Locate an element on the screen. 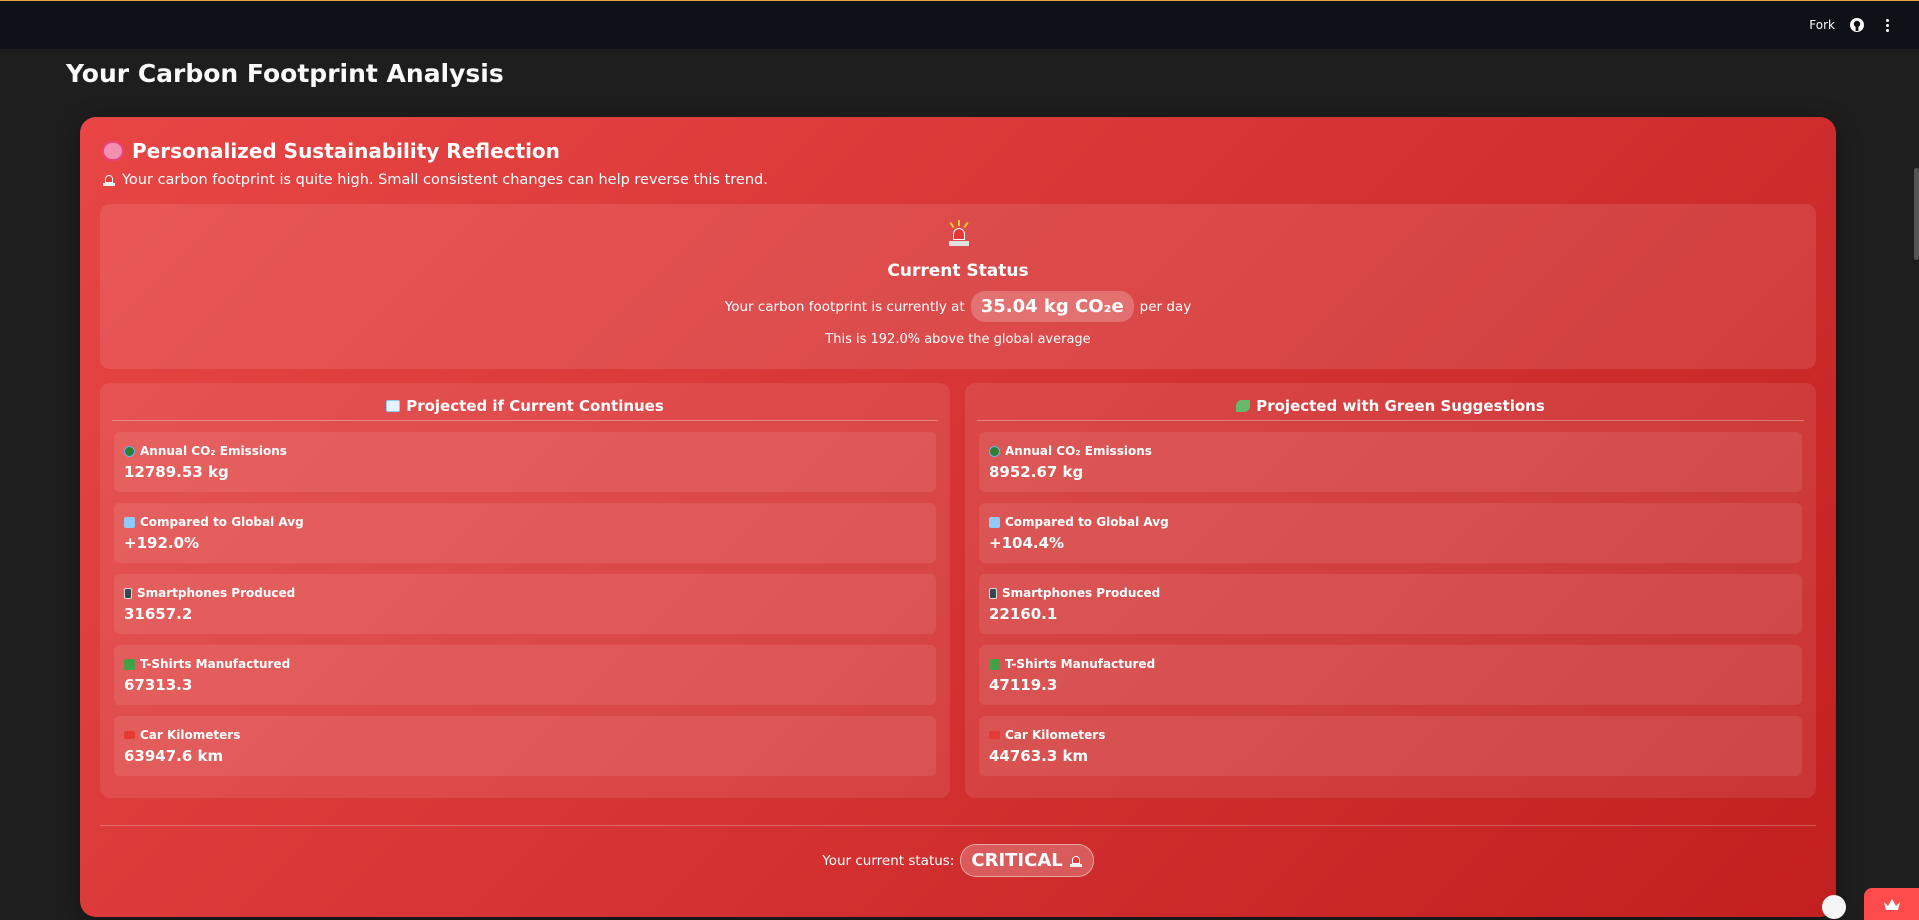 This screenshot has width=1919, height=920. streamlit-crown-button is located at coordinates (1891, 904).